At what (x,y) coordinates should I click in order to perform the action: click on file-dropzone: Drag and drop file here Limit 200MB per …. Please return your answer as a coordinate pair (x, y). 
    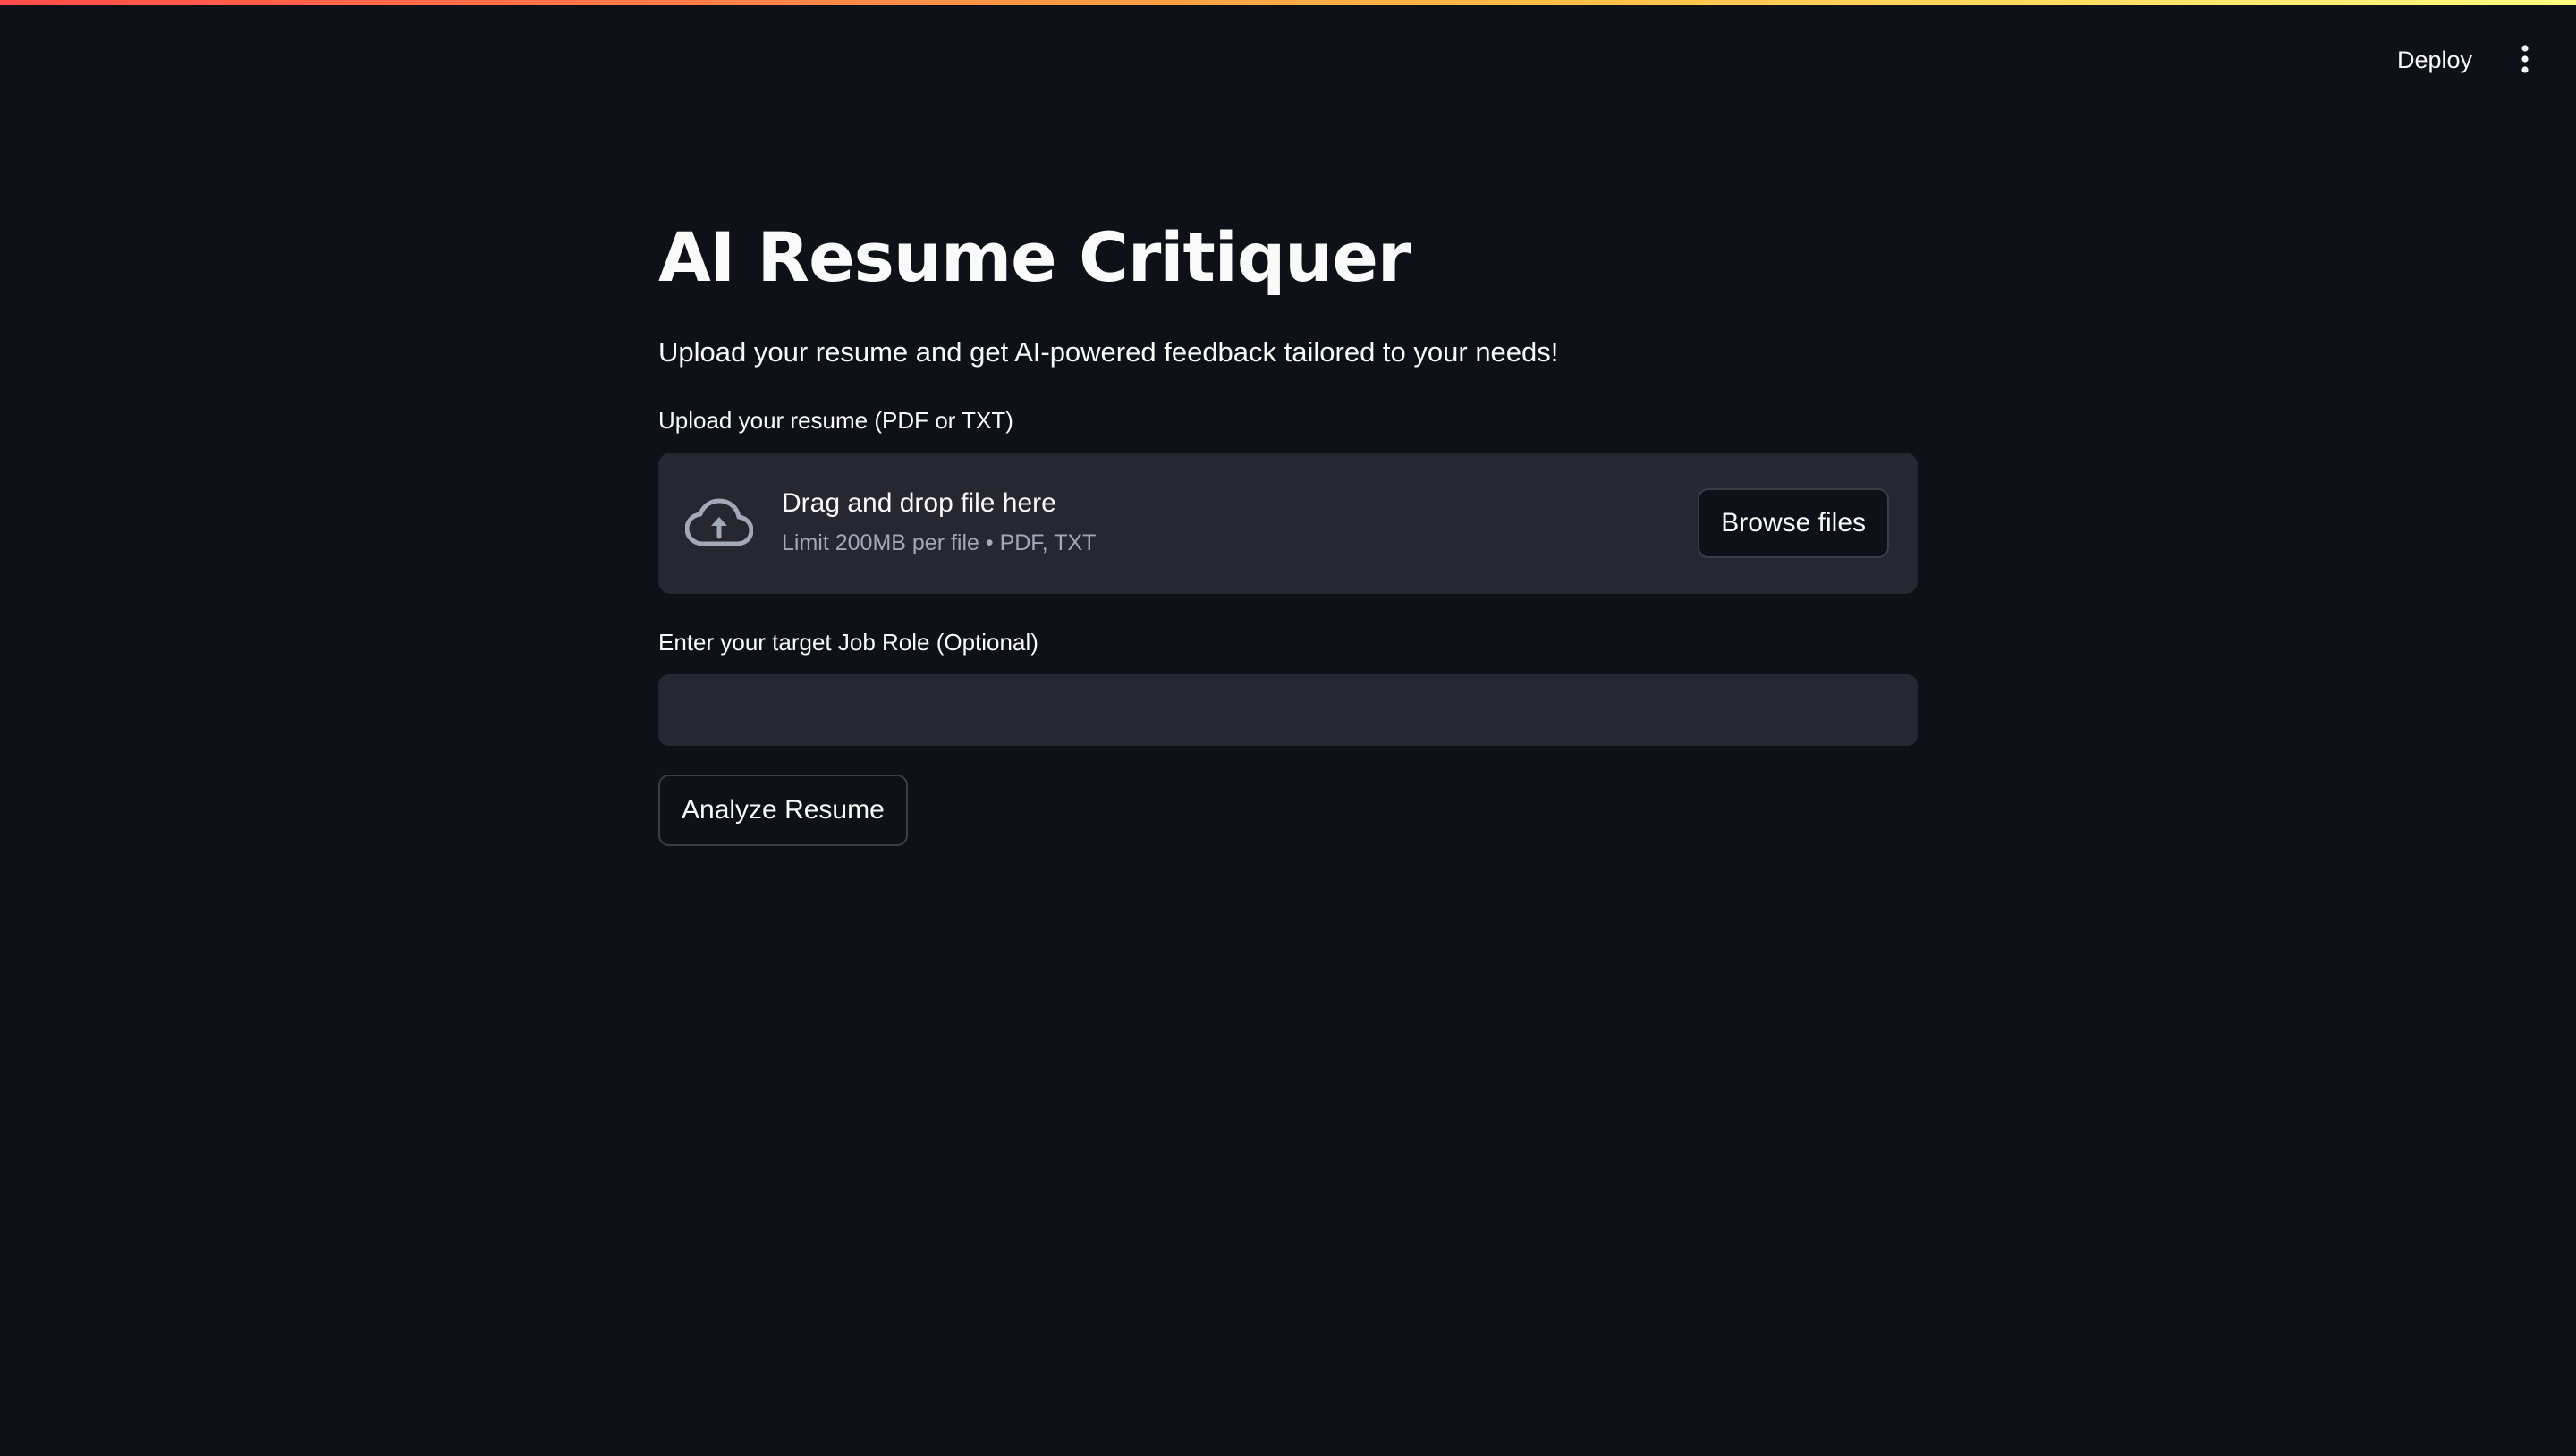
    Looking at the image, I should click on (1288, 523).